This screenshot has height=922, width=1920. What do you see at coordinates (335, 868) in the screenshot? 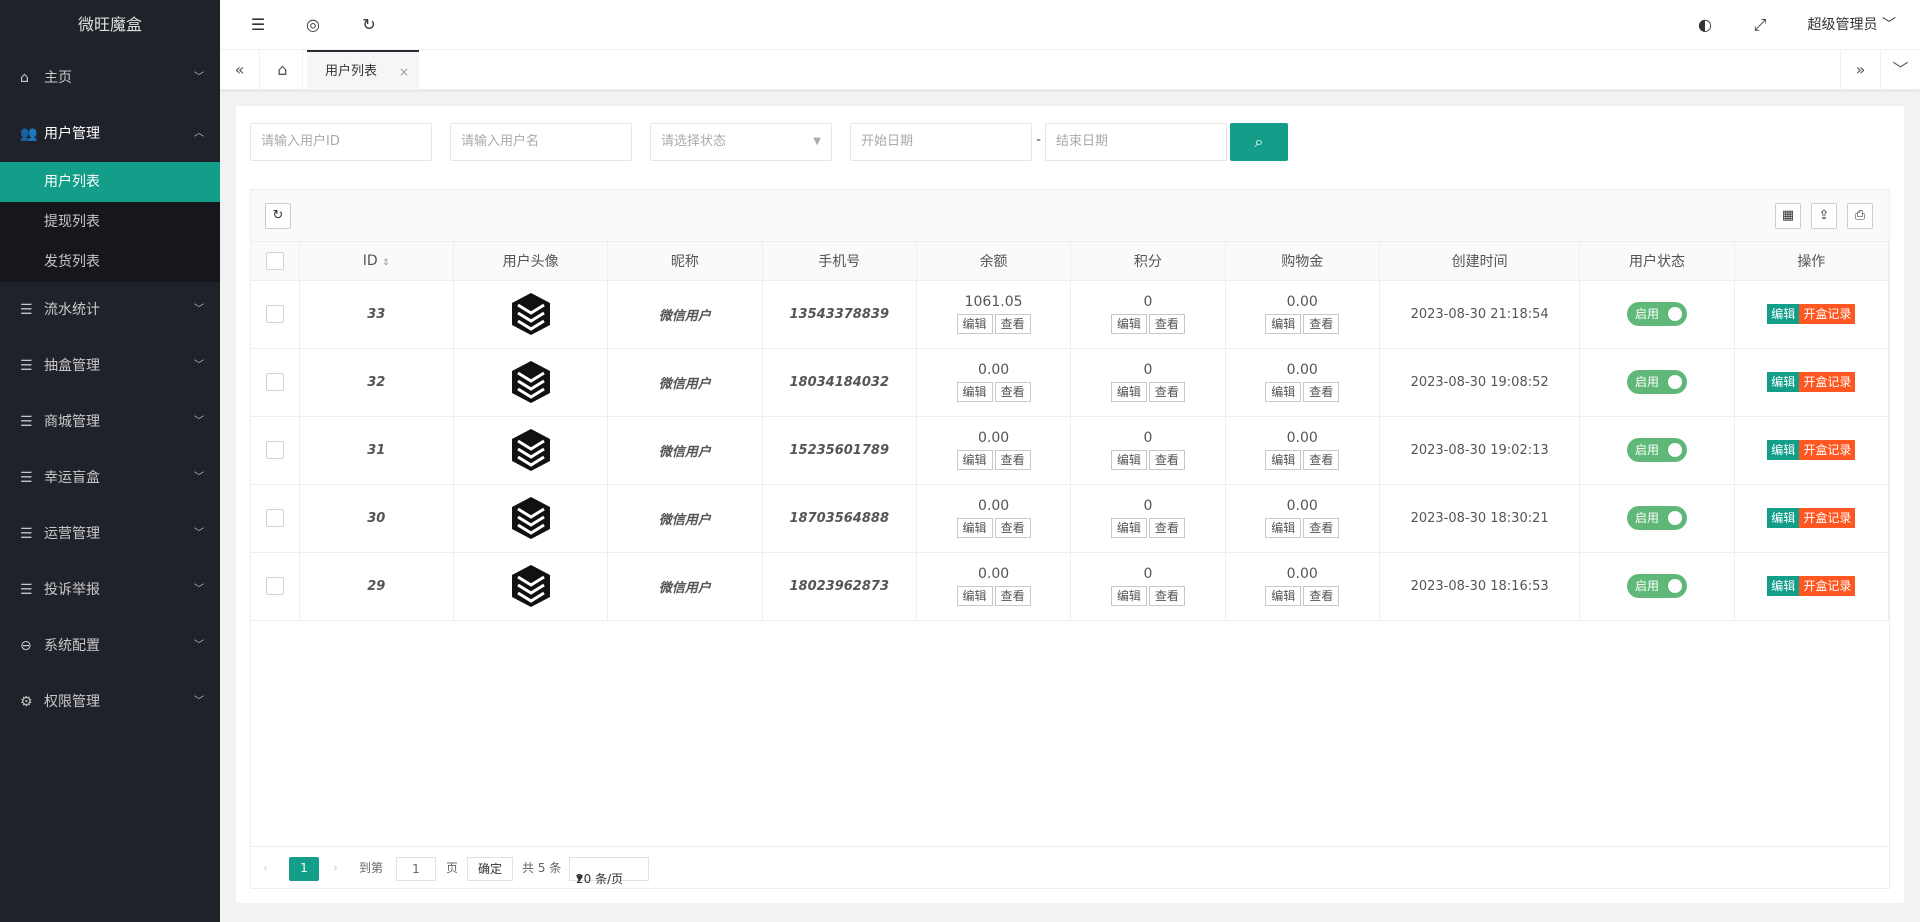
I see `next-page-icon: ›` at bounding box center [335, 868].